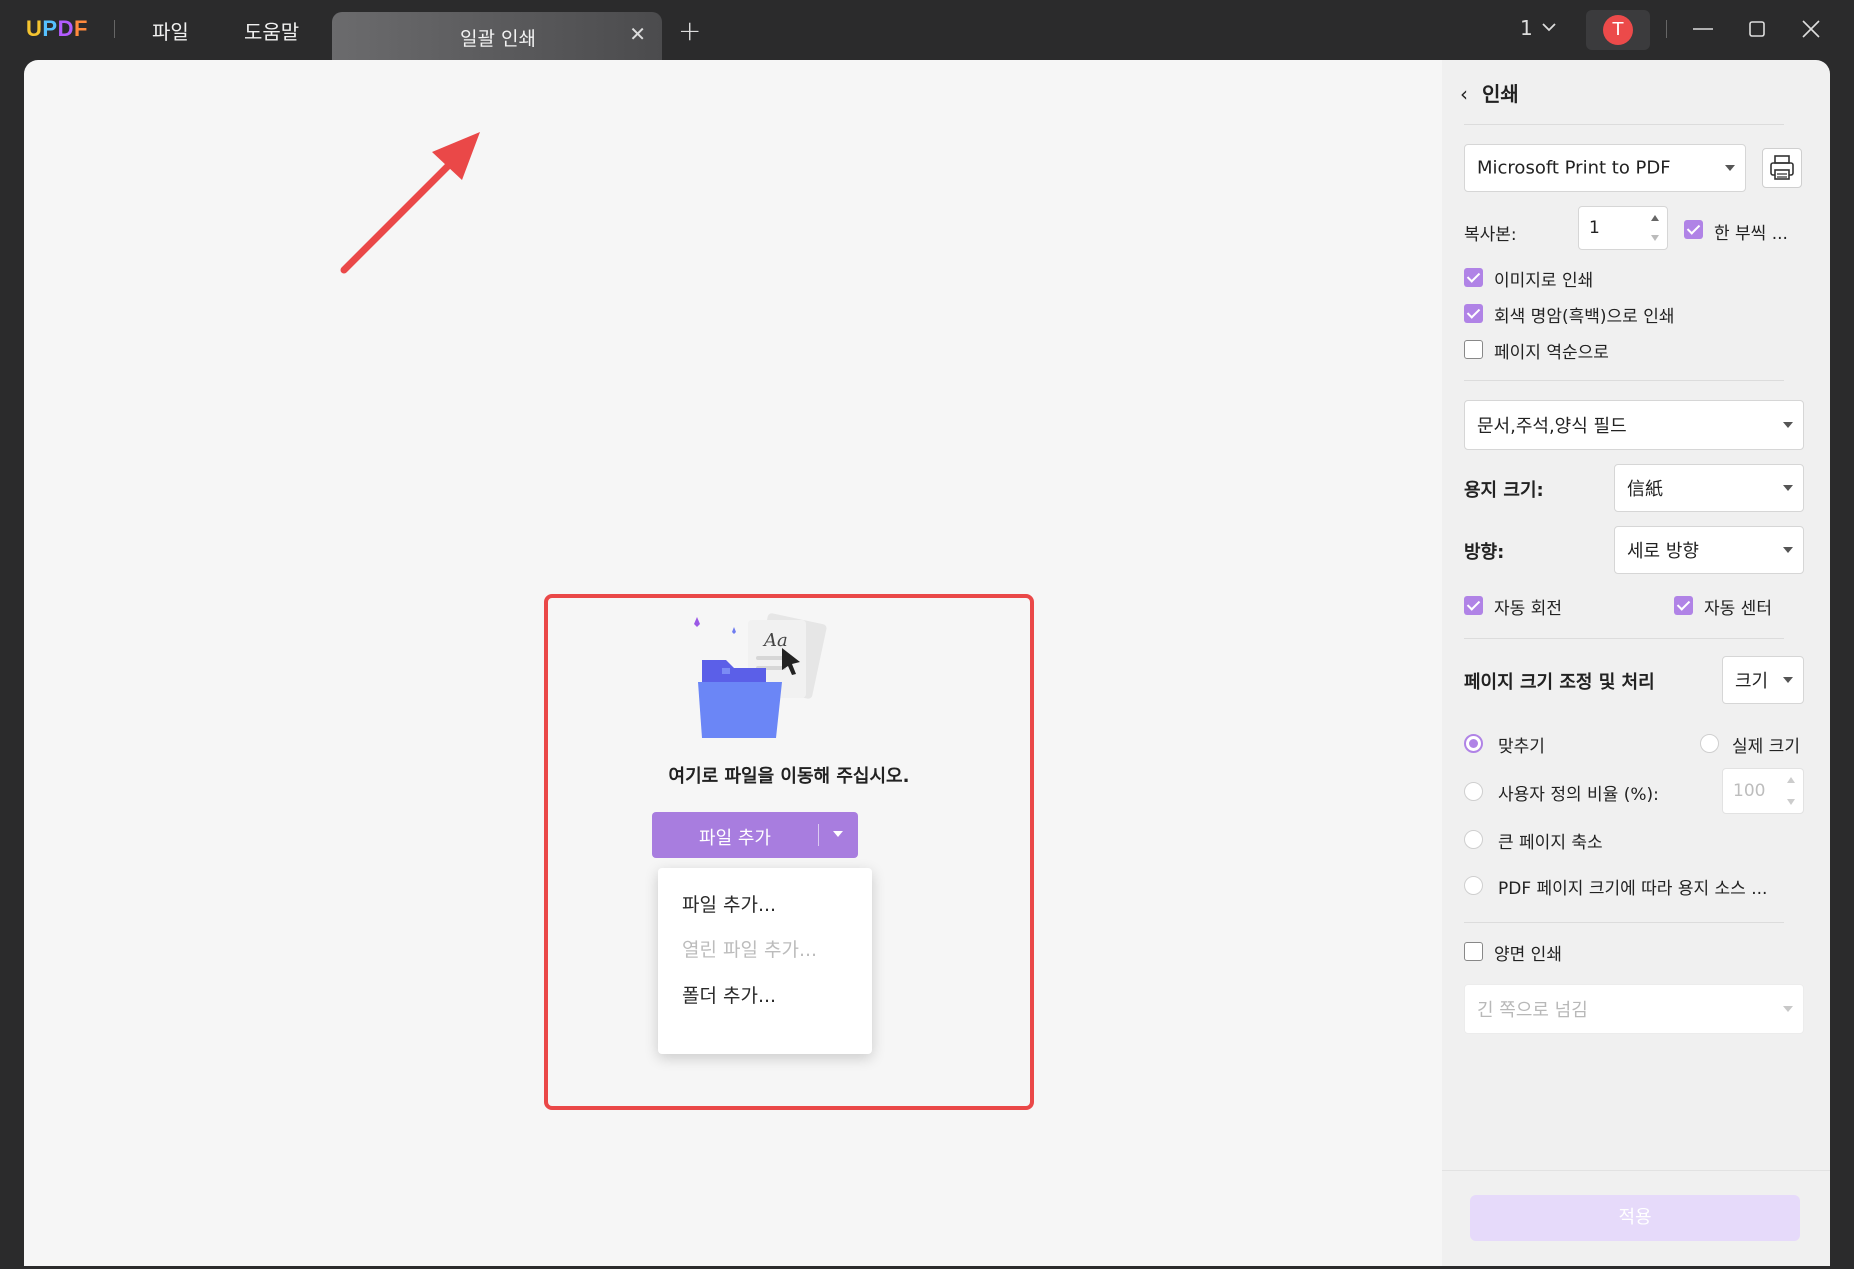 The height and width of the screenshot is (1269, 1854). What do you see at coordinates (637, 34) in the screenshot?
I see `close-icon: ✕` at bounding box center [637, 34].